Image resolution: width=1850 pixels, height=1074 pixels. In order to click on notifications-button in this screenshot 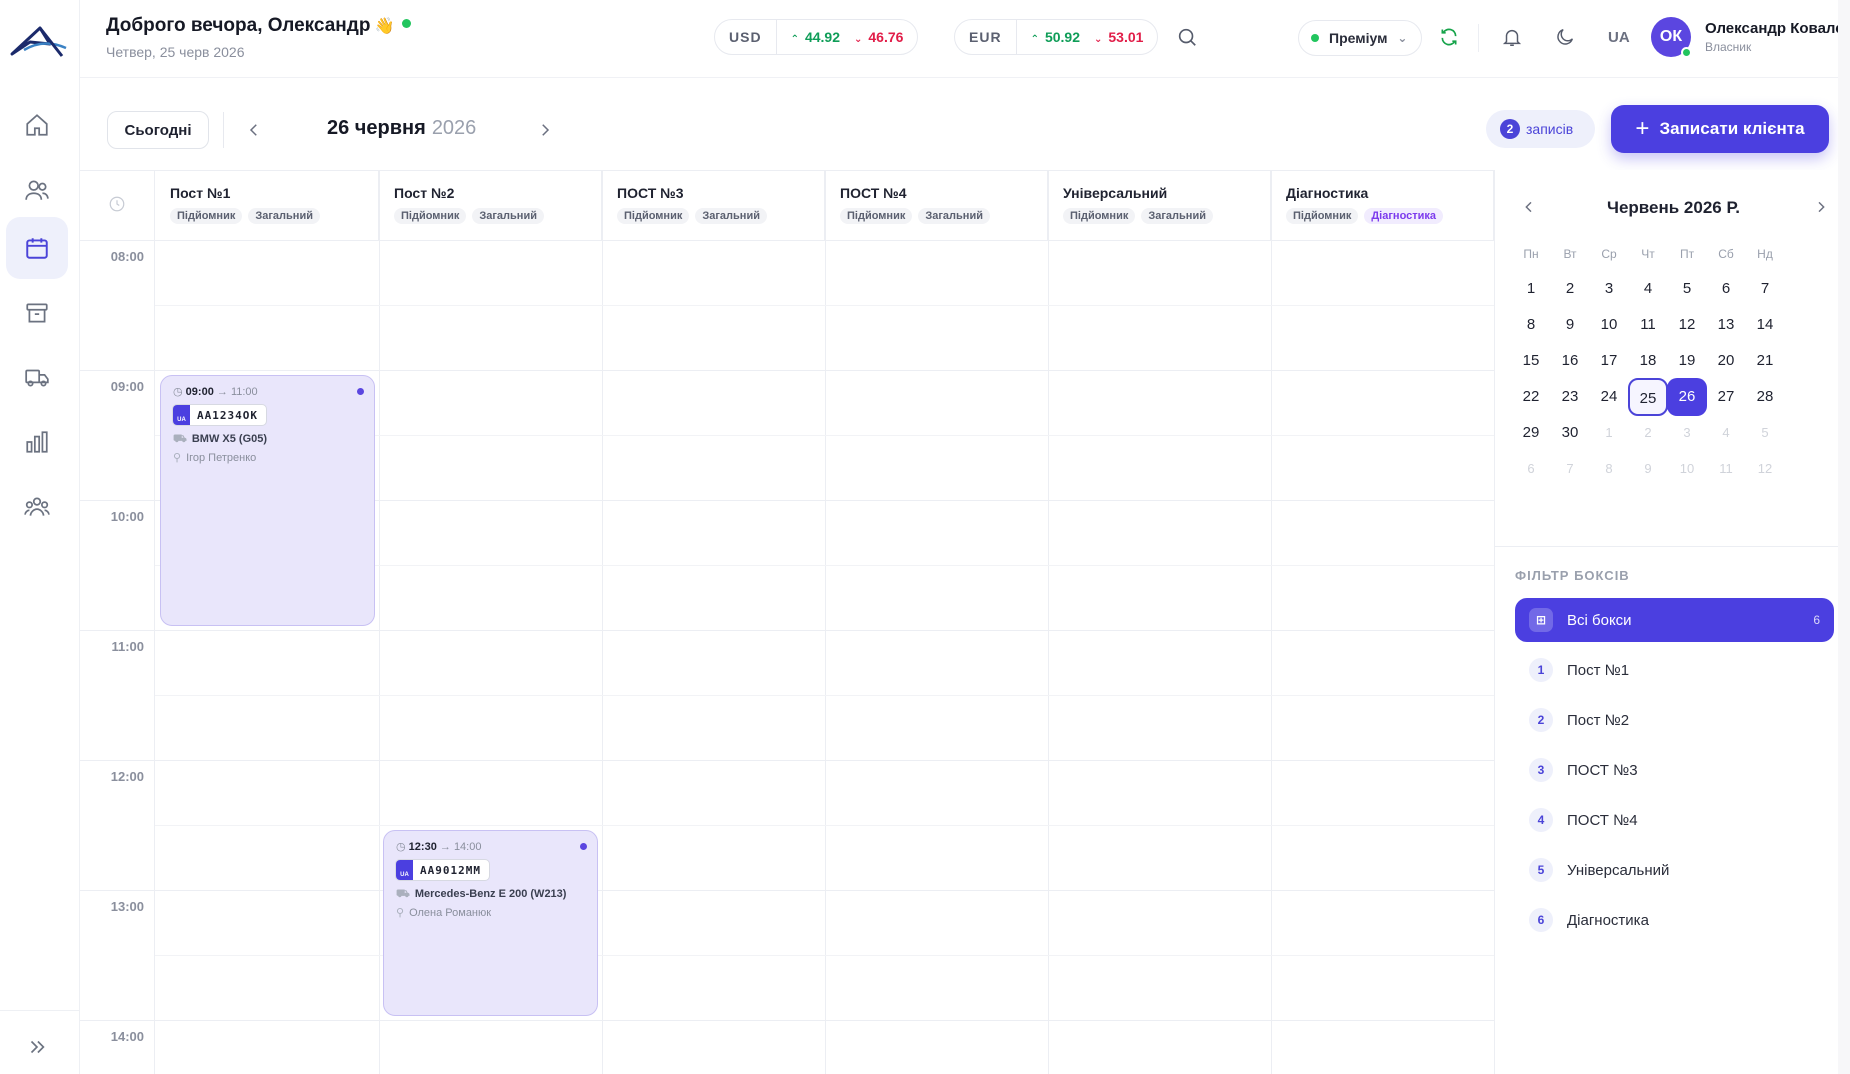, I will do `click(1512, 37)`.